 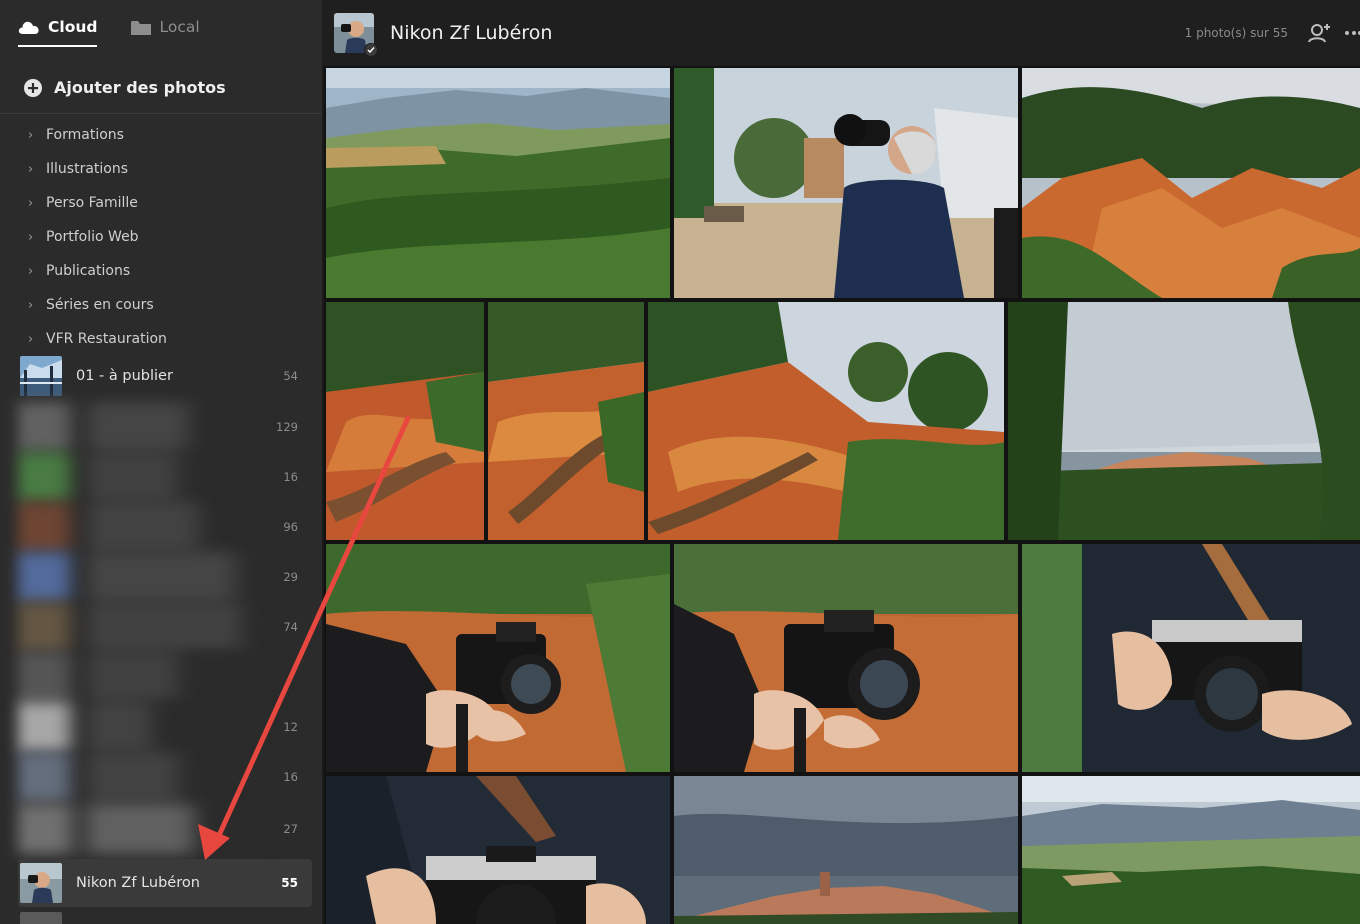 What do you see at coordinates (124, 376) in the screenshot?
I see `album-name: 01 - à publier` at bounding box center [124, 376].